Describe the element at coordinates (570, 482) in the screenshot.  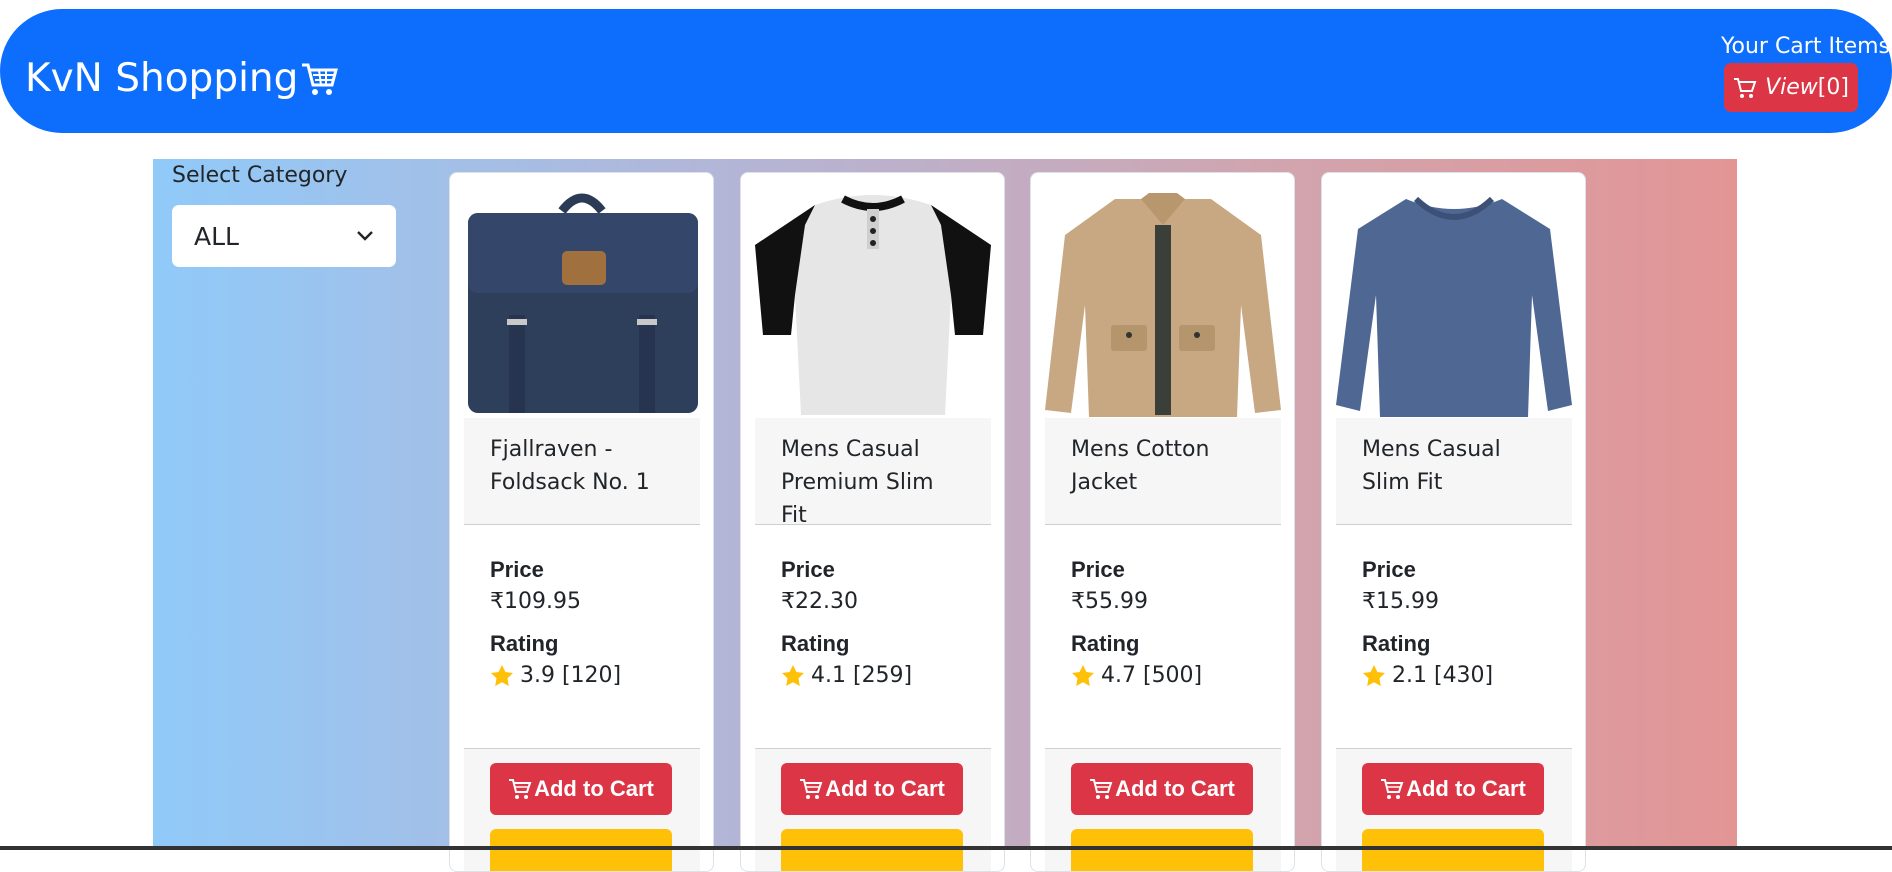
I see `product-title-line: Foldsack No. 1` at that location.